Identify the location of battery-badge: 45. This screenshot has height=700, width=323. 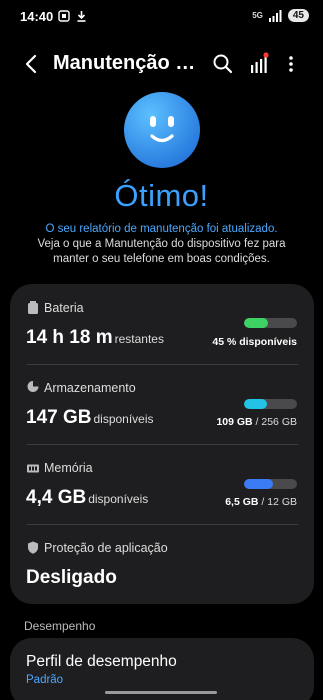
(298, 15).